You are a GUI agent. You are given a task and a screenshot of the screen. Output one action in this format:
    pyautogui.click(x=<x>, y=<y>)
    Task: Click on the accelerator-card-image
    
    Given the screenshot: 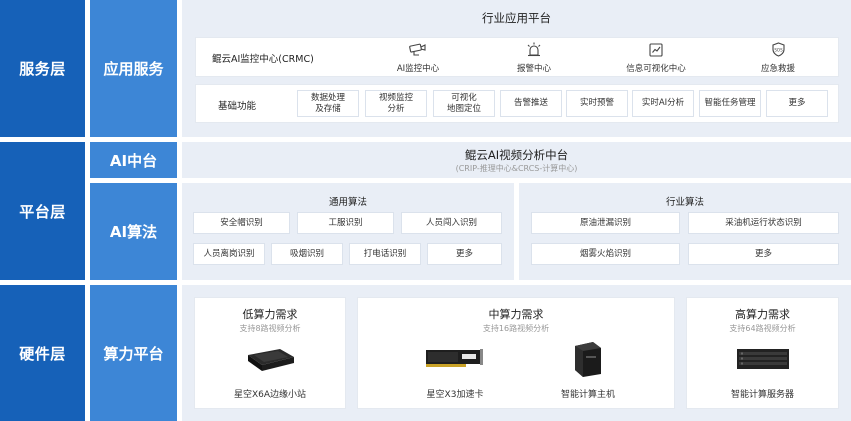 What is the action you would take?
    pyautogui.click(x=454, y=360)
    